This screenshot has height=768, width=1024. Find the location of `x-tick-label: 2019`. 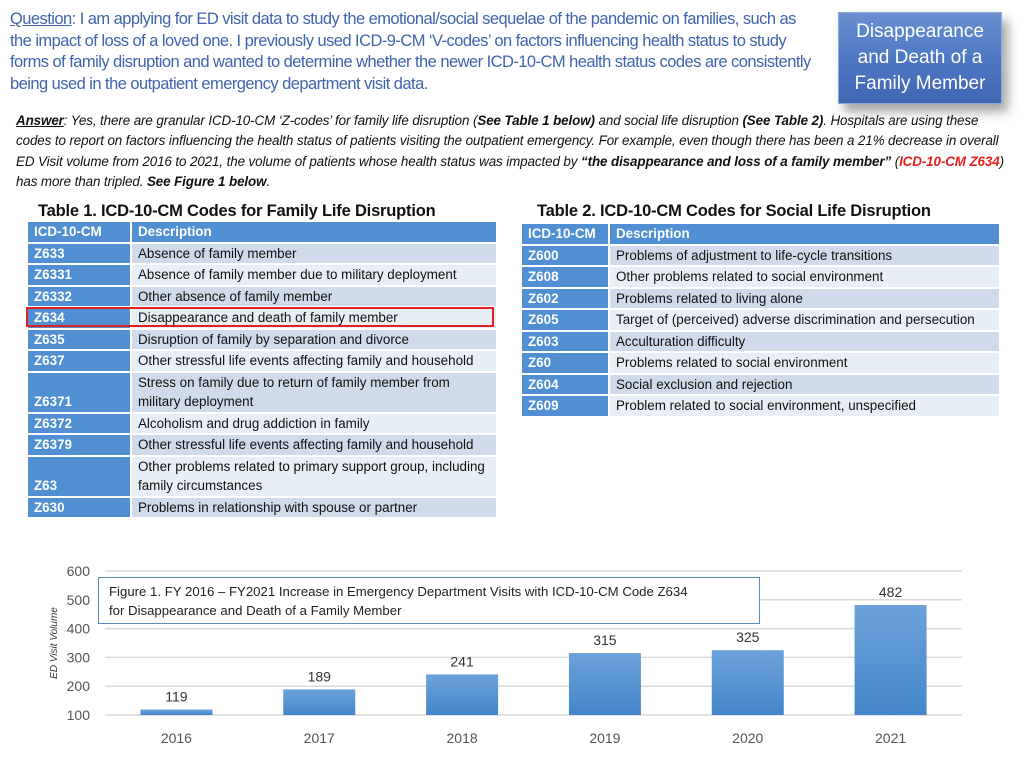

x-tick-label: 2019 is located at coordinates (604, 738).